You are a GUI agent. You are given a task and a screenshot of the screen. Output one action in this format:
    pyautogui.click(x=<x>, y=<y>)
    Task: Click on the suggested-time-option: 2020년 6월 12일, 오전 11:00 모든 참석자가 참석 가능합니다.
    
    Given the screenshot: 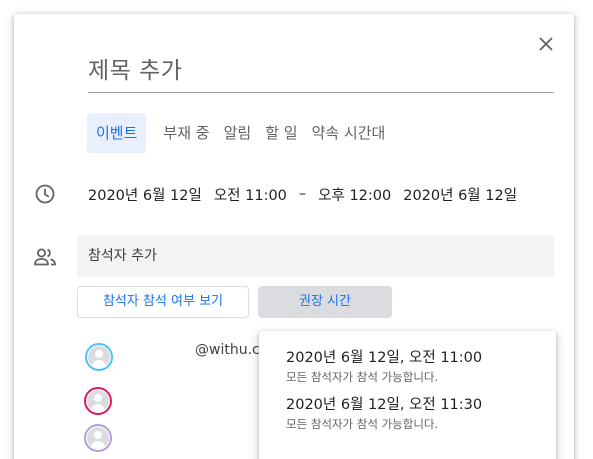 What is the action you would take?
    pyautogui.click(x=384, y=365)
    